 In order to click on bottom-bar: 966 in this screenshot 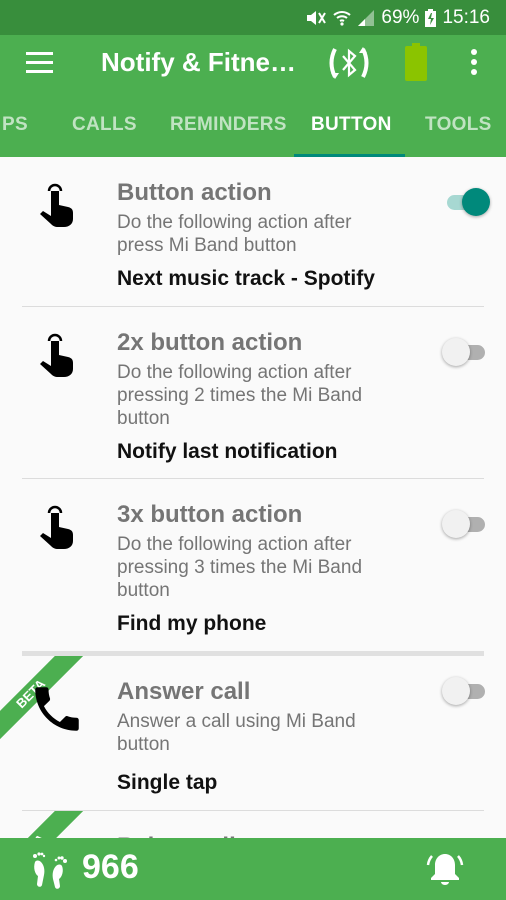, I will do `click(253, 869)`.